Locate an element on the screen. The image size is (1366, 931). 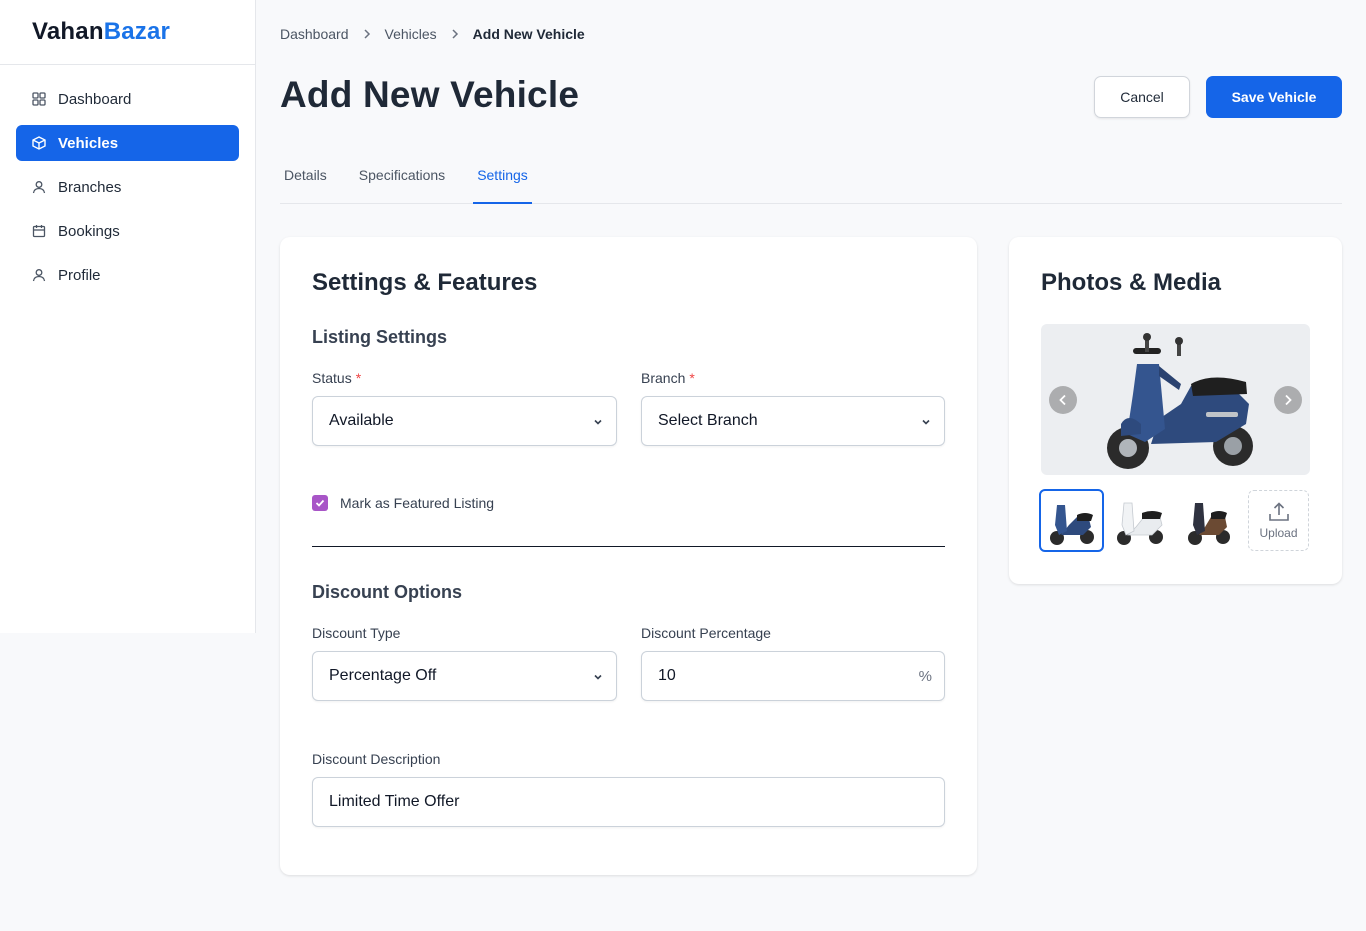
grid-icon is located at coordinates (39, 99).